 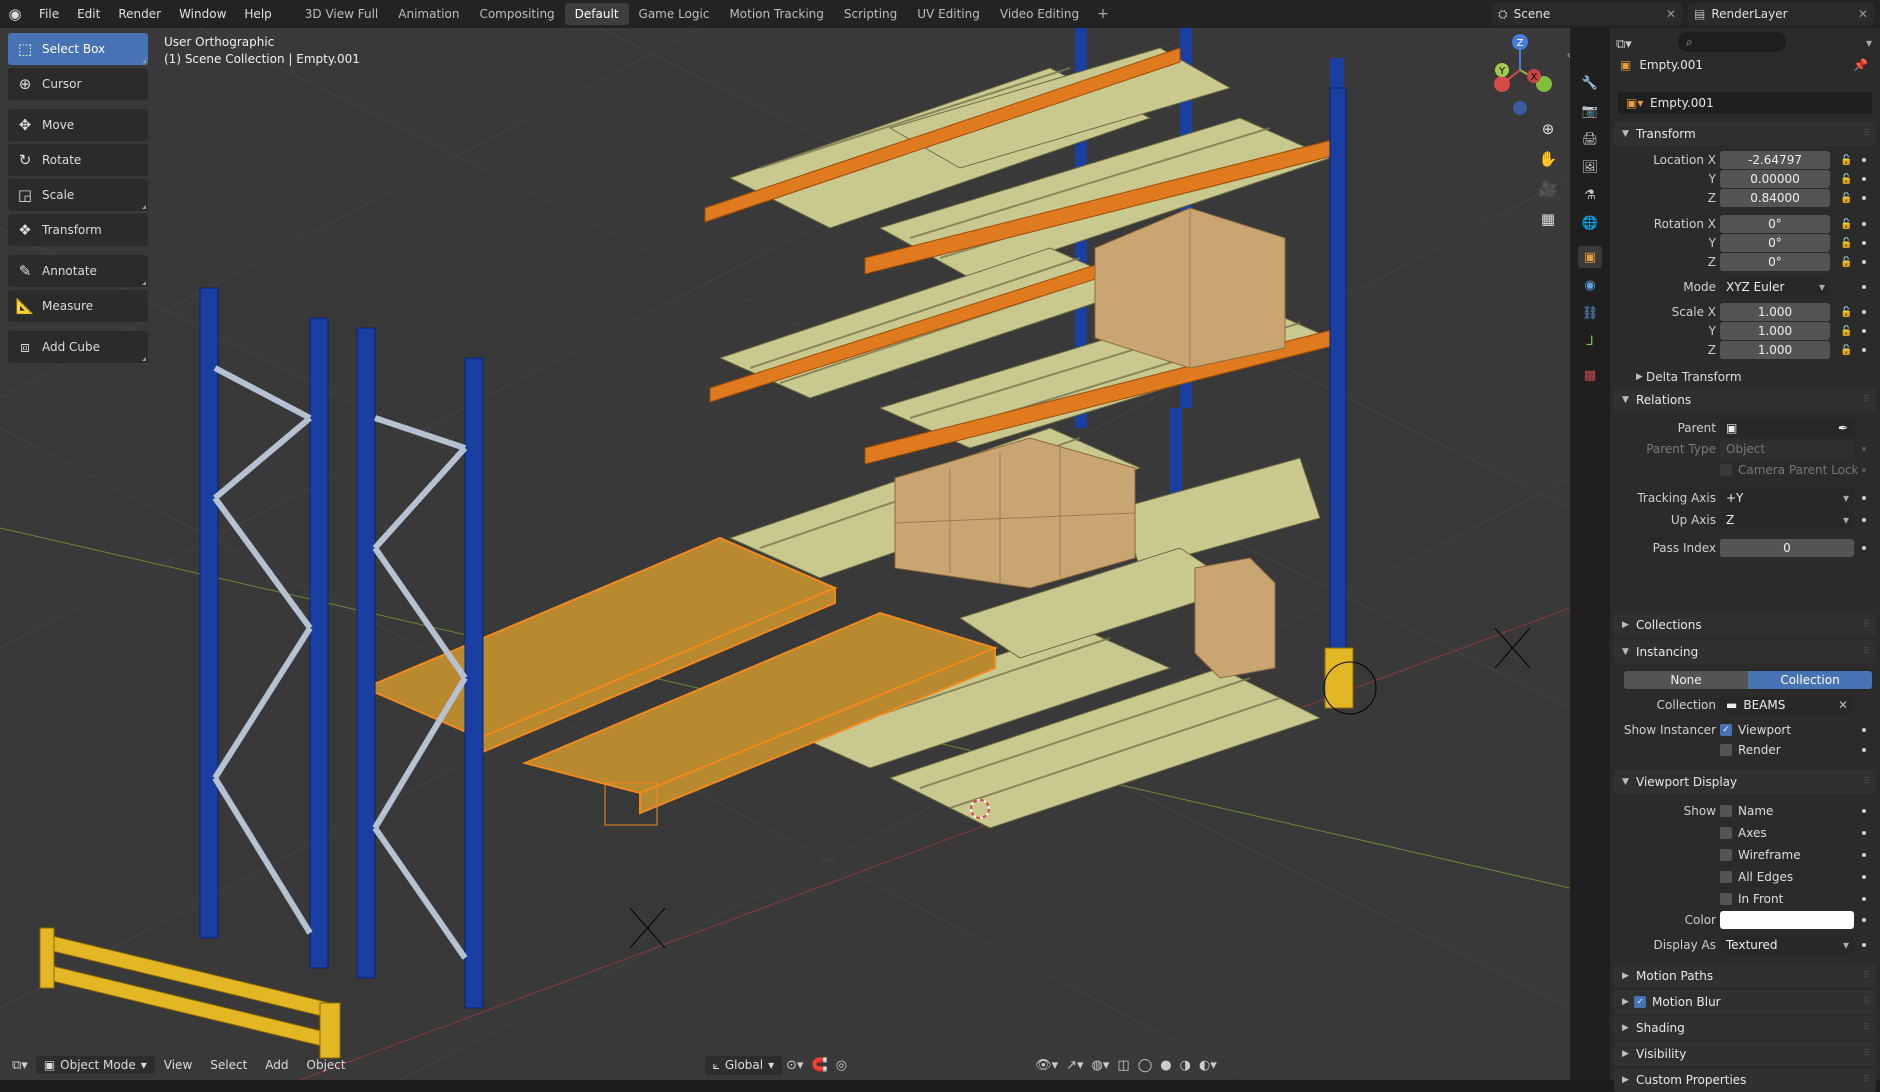 I want to click on tool-tab-icon: 🔧, so click(x=1590, y=83).